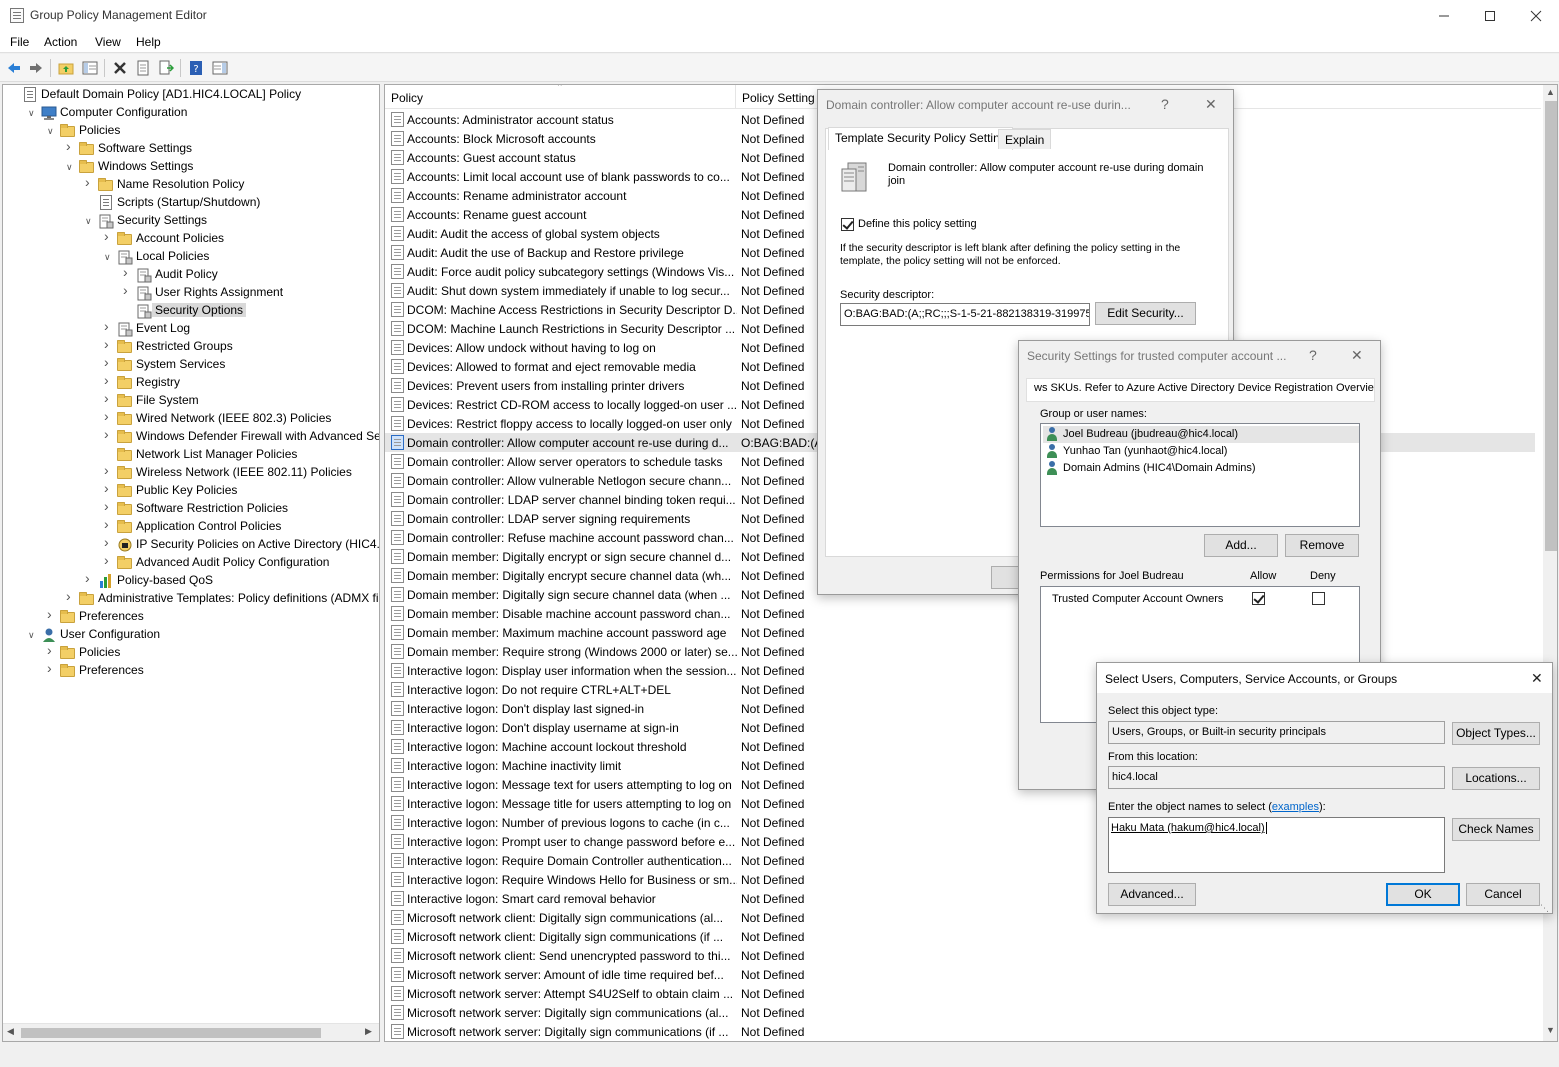 Image resolution: width=1559 pixels, height=1067 pixels. What do you see at coordinates (191, 400) in the screenshot?
I see `tree-item: › File System` at bounding box center [191, 400].